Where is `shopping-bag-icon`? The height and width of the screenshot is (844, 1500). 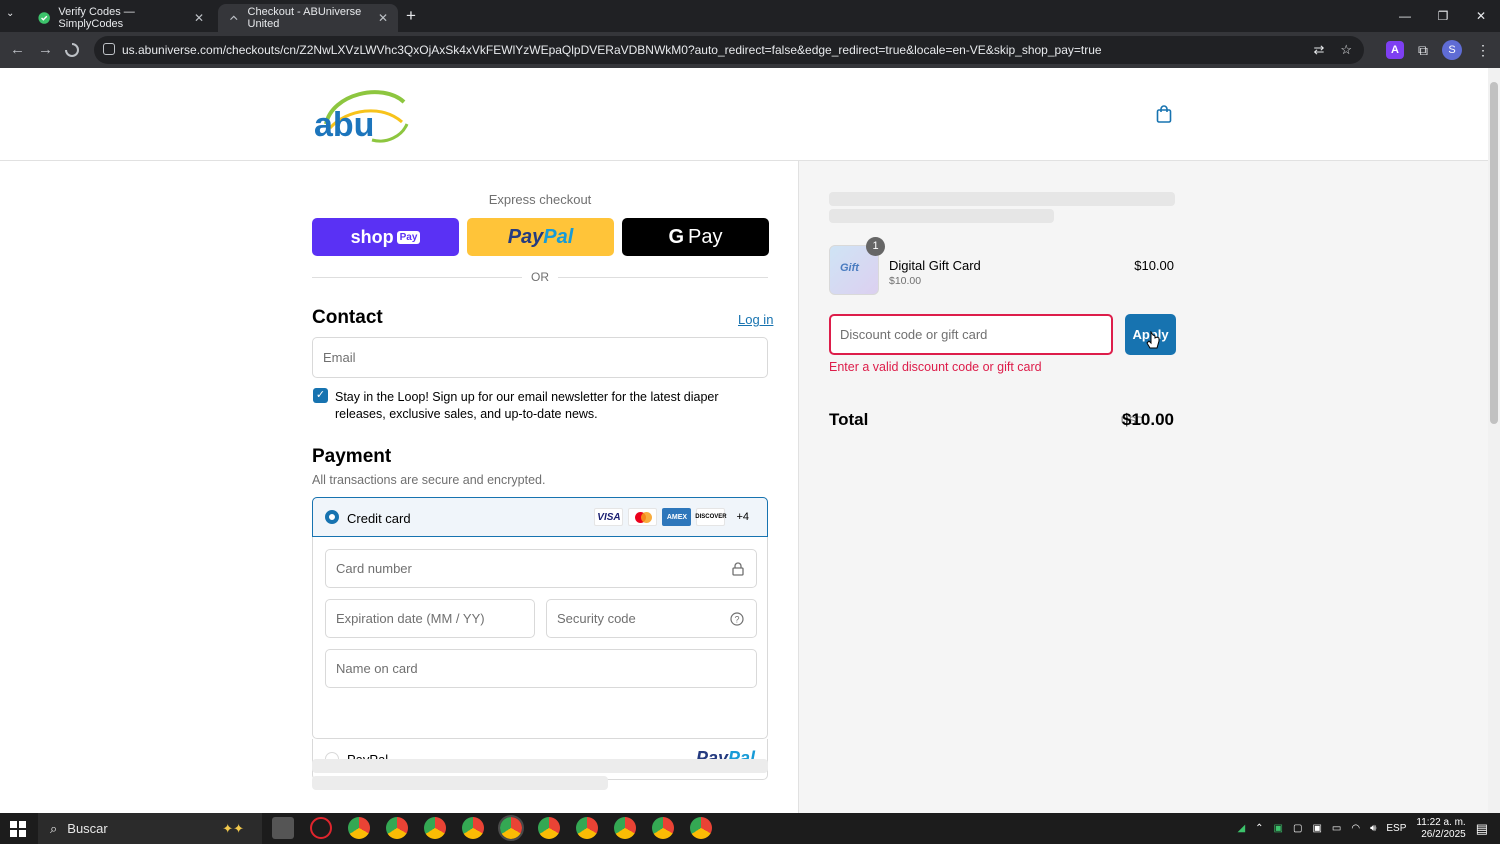
shopping-bag-icon is located at coordinates (1164, 114).